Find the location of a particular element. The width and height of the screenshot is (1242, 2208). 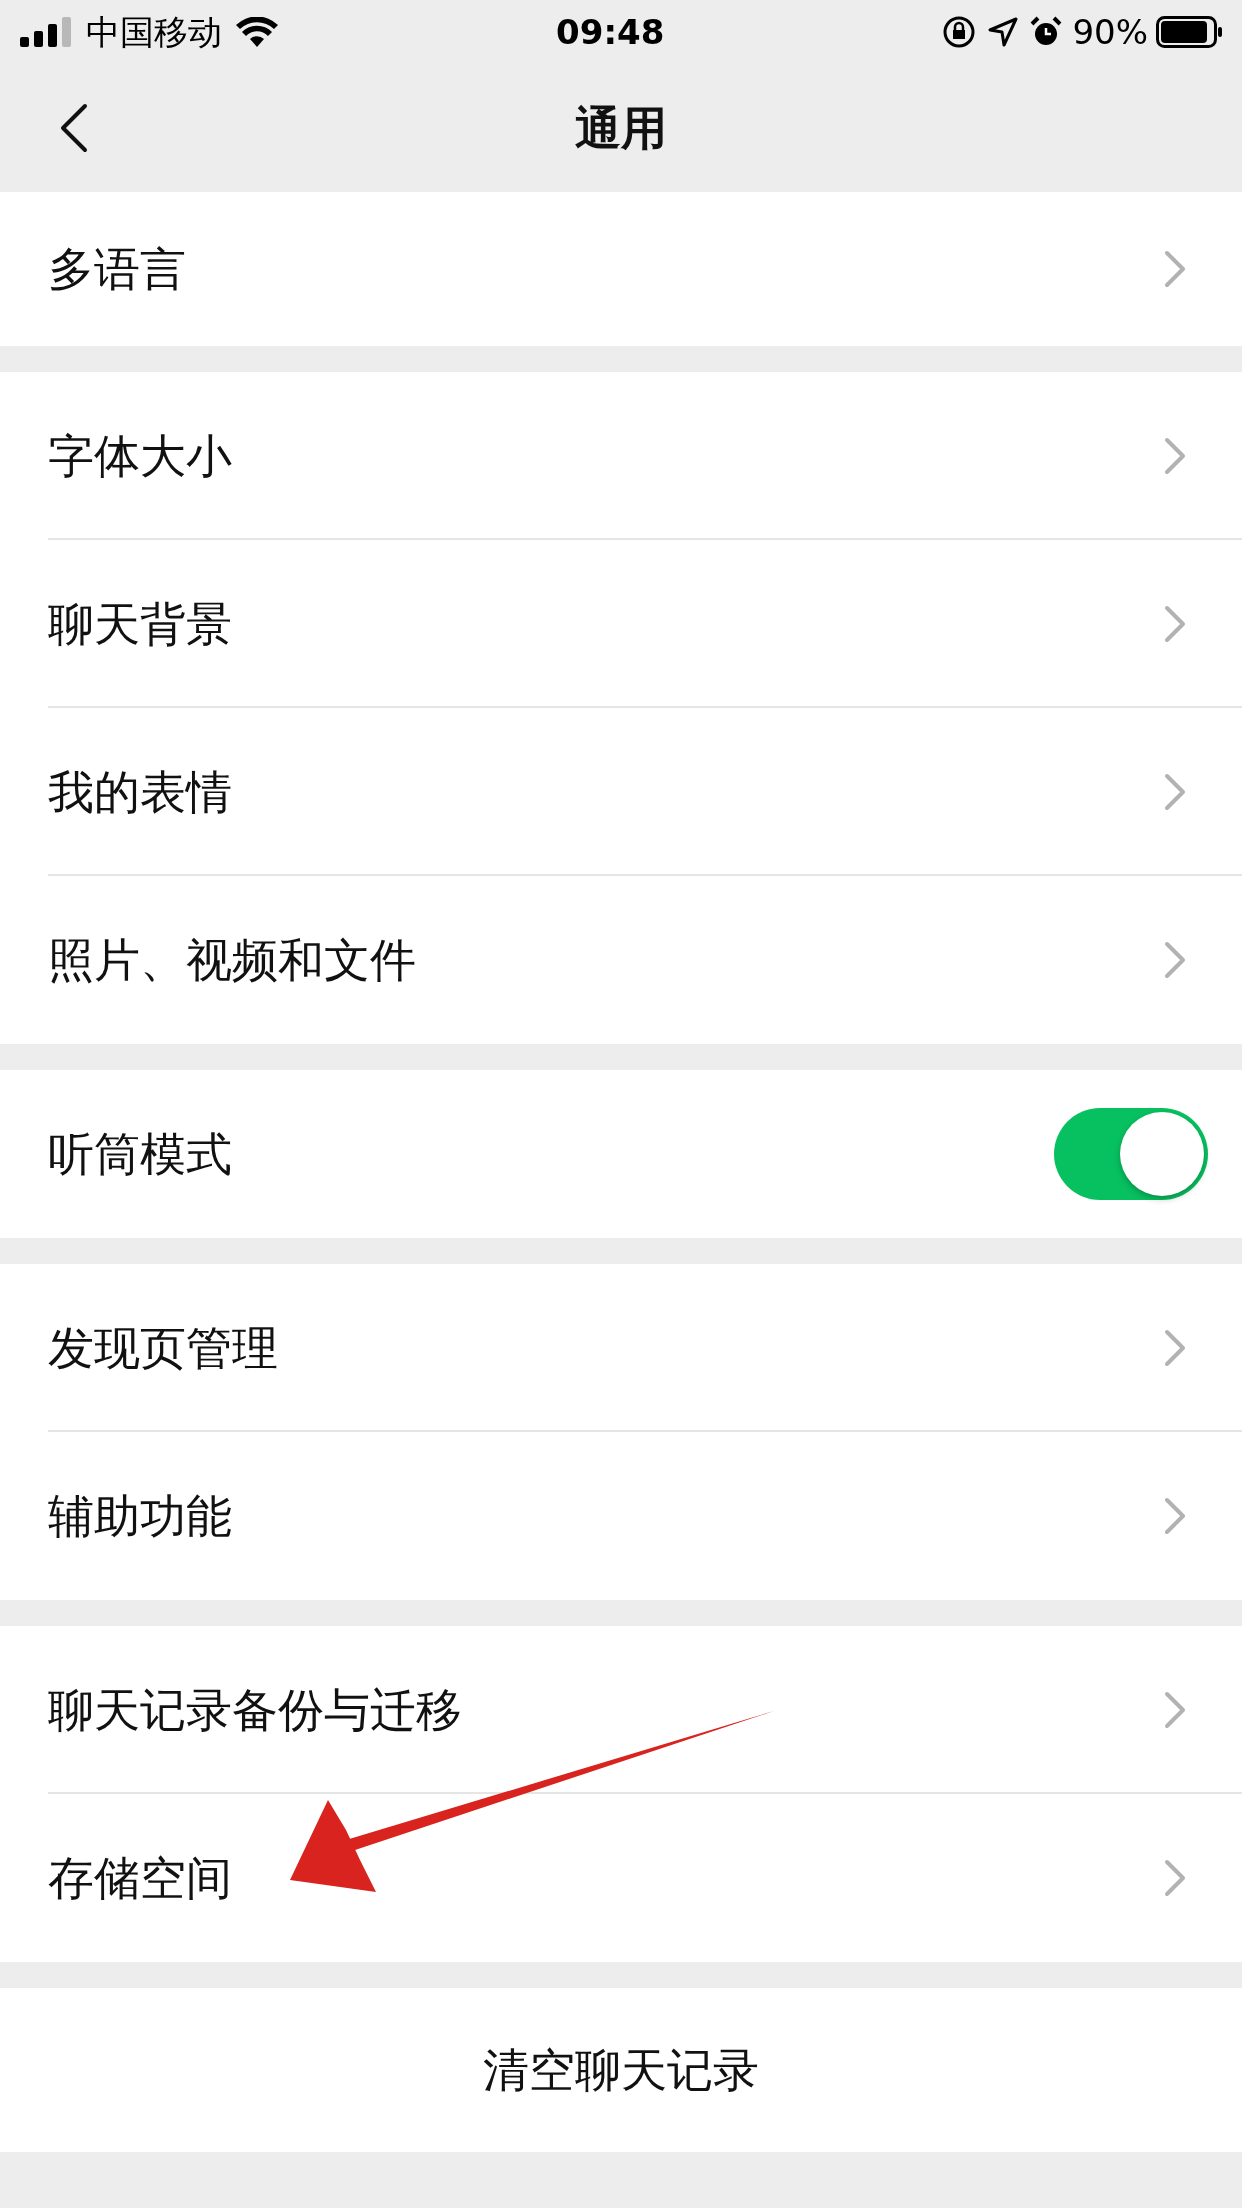

setting-label: 字体大小 is located at coordinates (140, 456).